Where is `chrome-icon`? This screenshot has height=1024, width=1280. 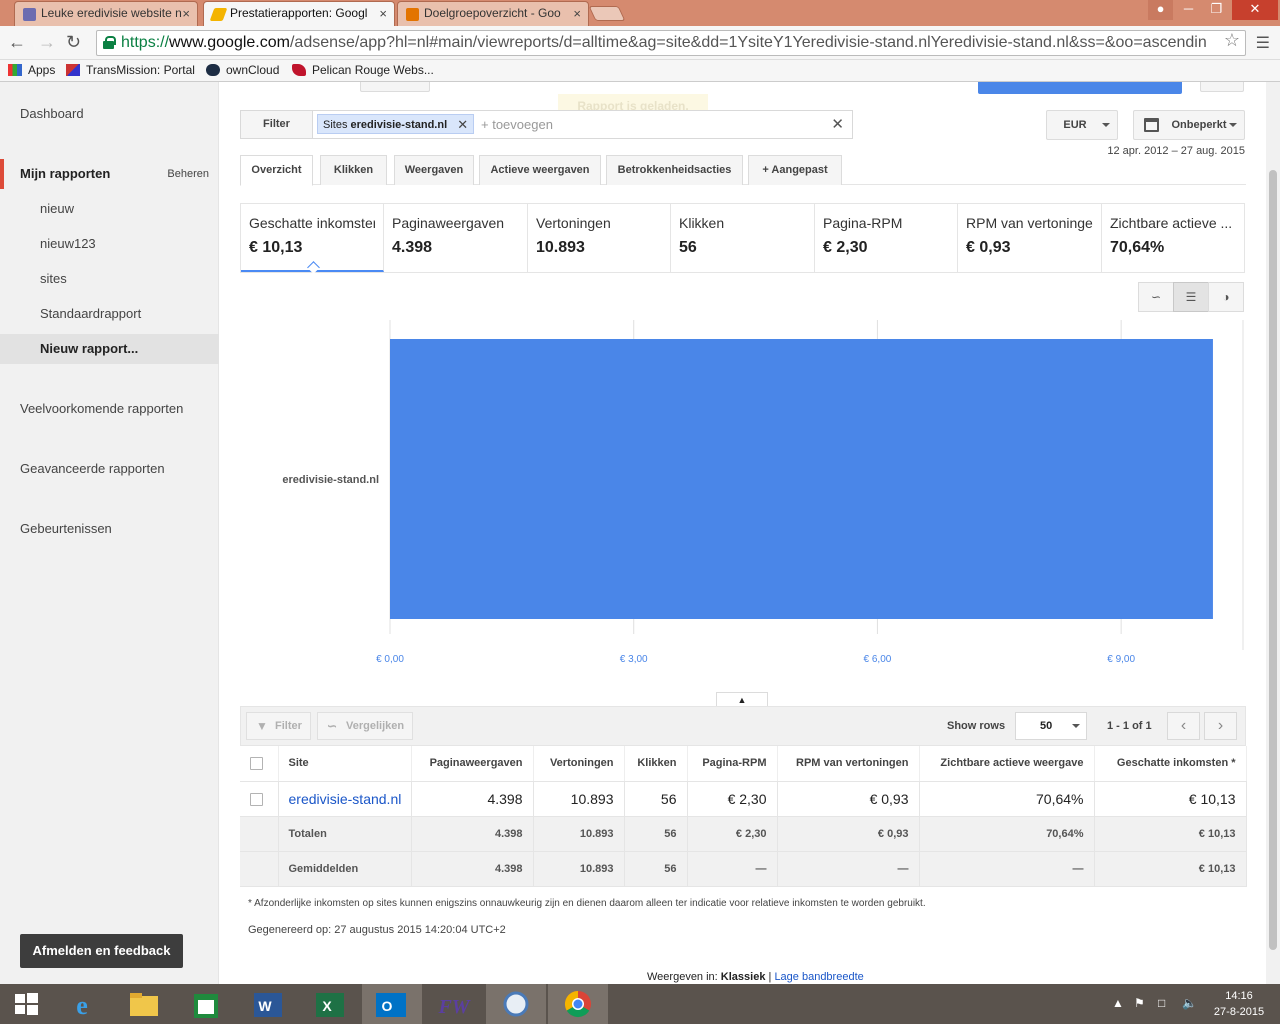 chrome-icon is located at coordinates (578, 1004).